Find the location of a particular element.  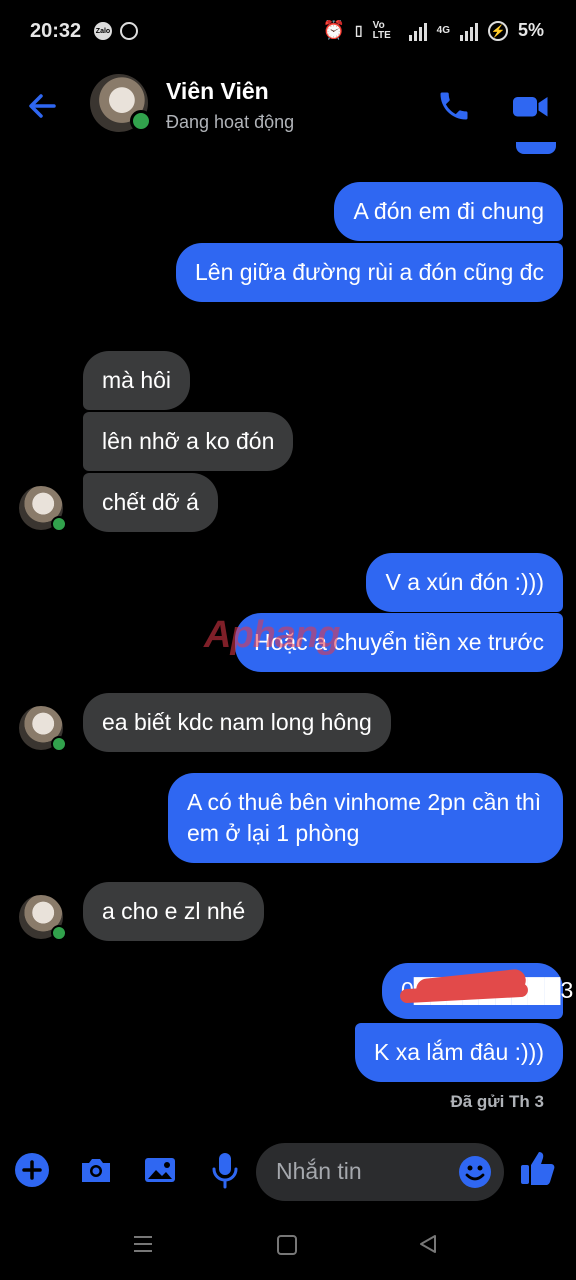

back-button is located at coordinates (42, 108).